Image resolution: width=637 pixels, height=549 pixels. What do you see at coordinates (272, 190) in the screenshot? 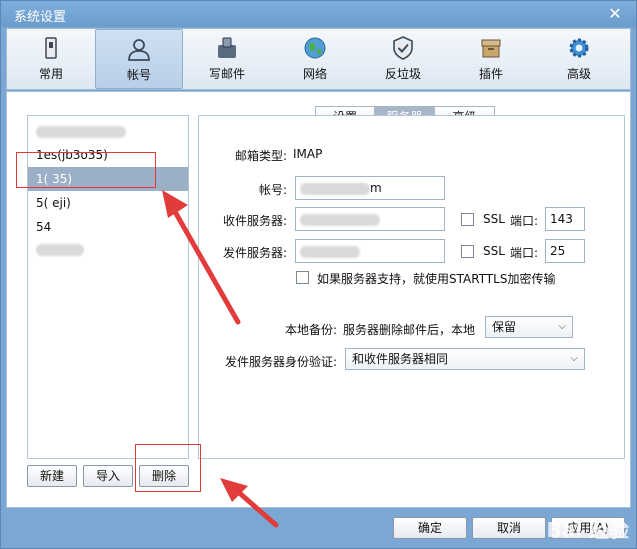
I see `account-label: 帐号:` at bounding box center [272, 190].